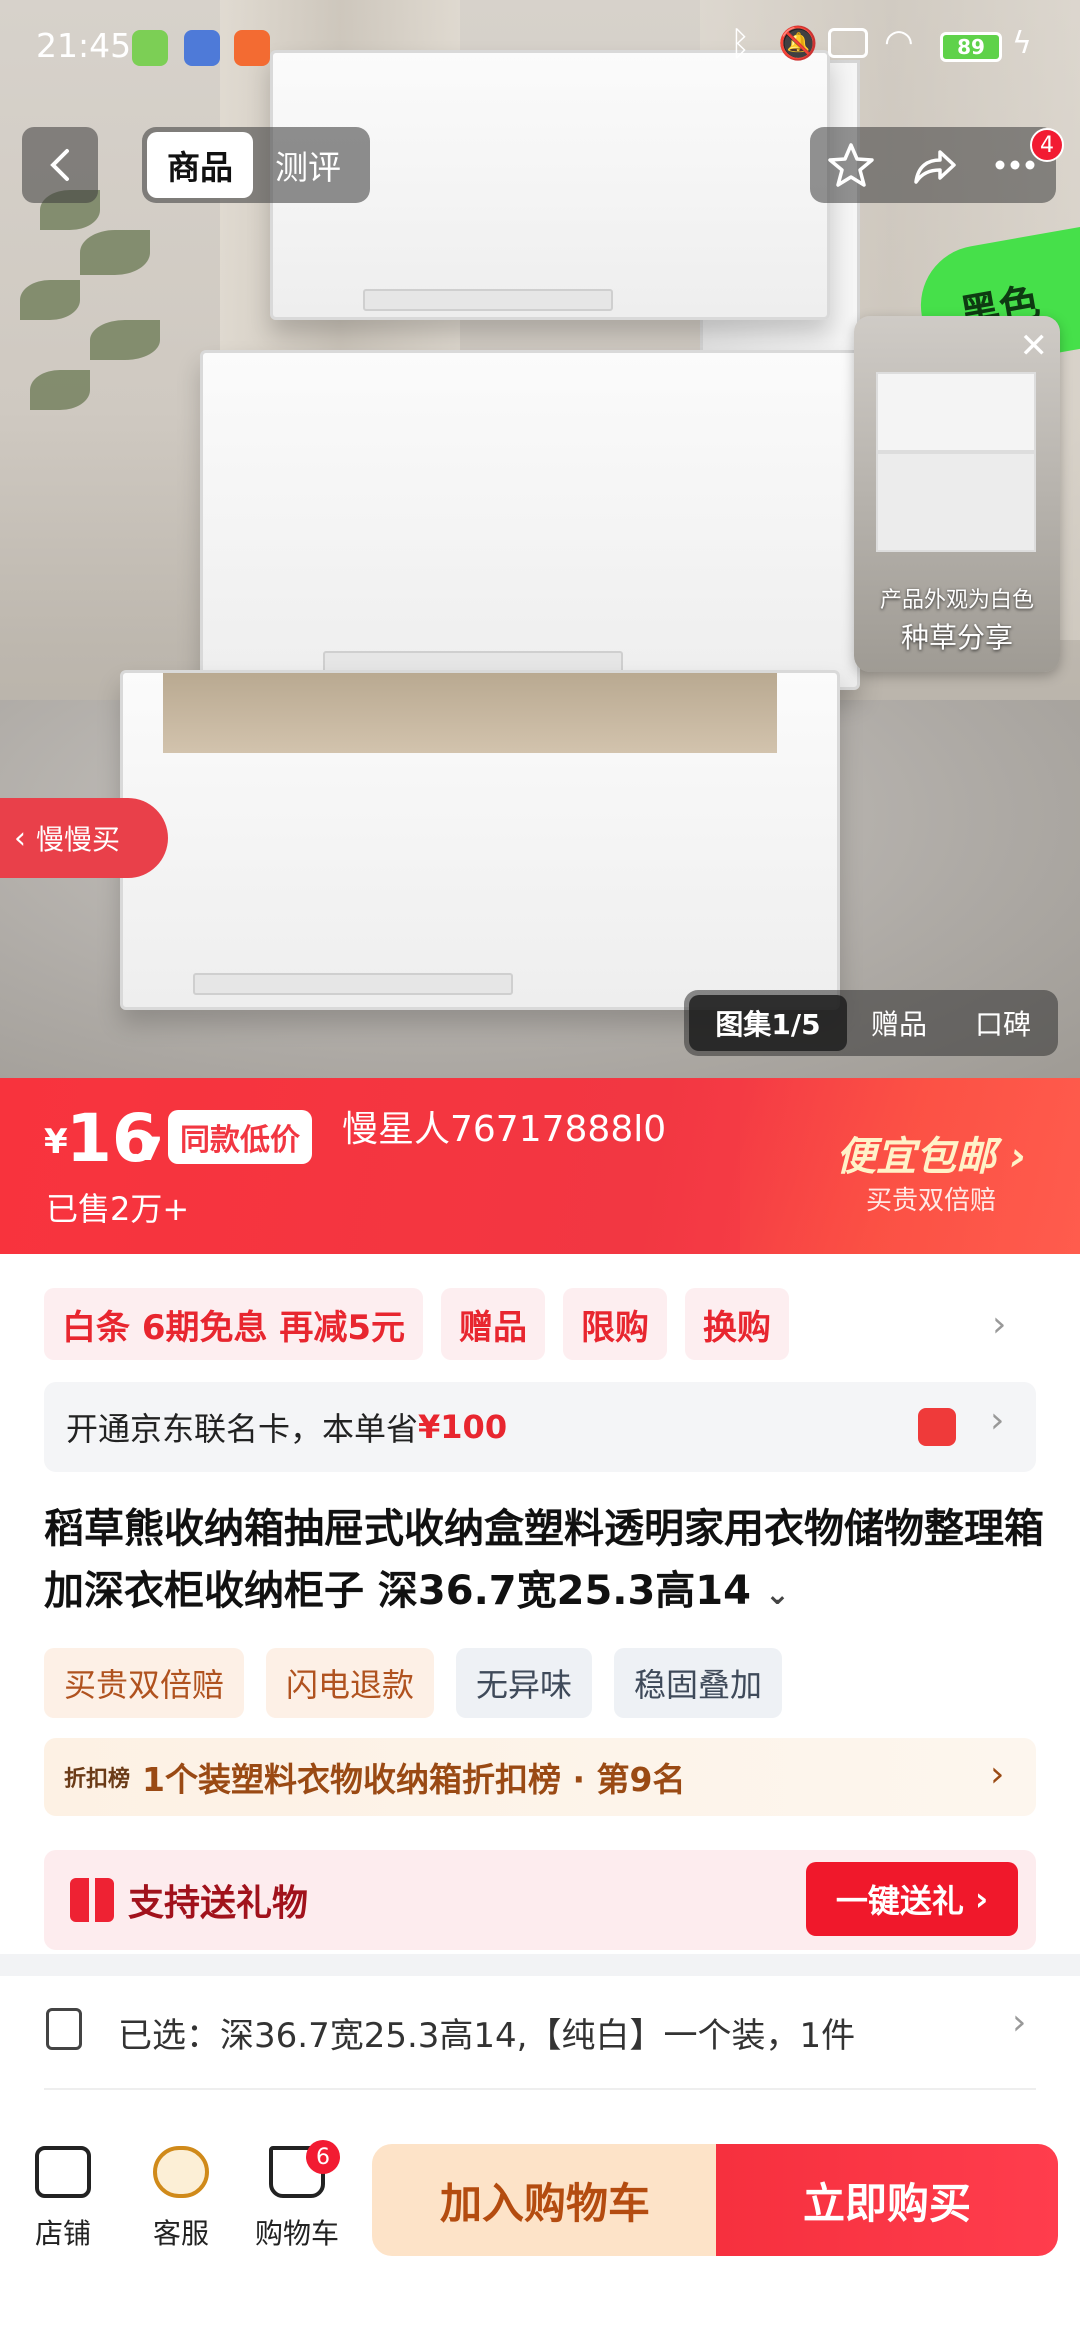 Image resolution: width=1080 pixels, height=2340 pixels. What do you see at coordinates (851, 165) in the screenshot?
I see `star-icon` at bounding box center [851, 165].